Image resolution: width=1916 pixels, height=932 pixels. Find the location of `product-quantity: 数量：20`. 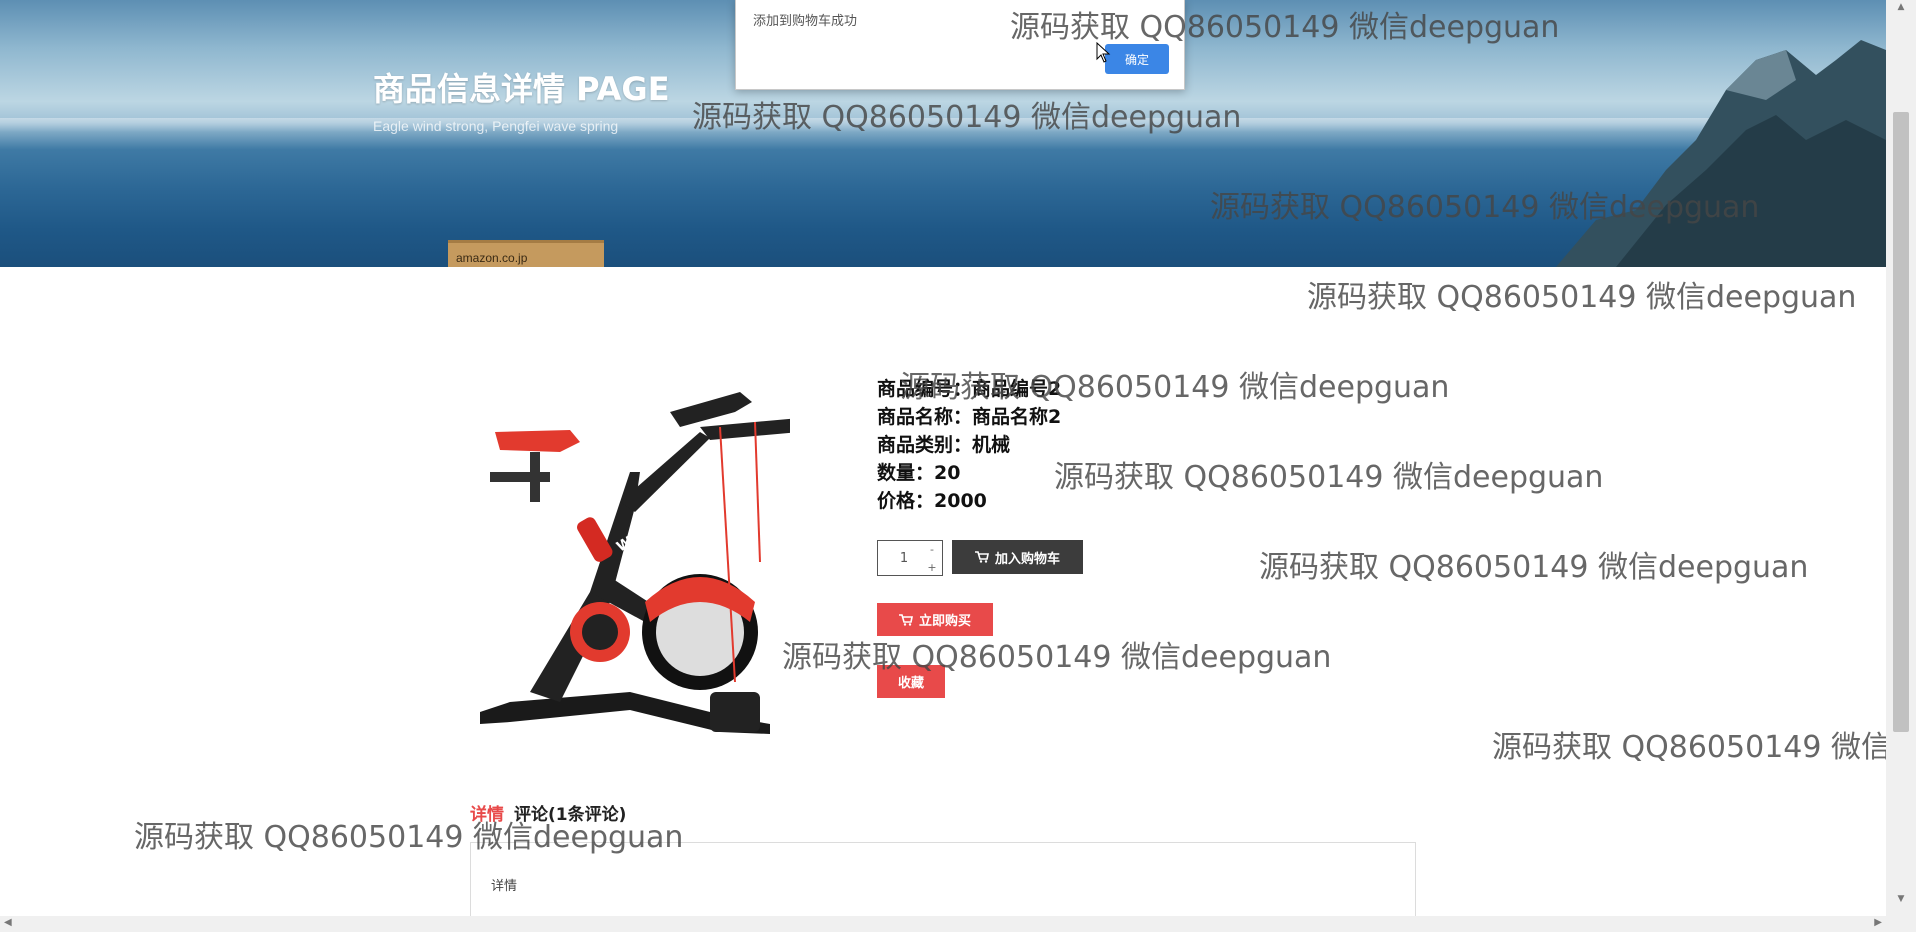

product-quantity: 数量：20 is located at coordinates (919, 473).